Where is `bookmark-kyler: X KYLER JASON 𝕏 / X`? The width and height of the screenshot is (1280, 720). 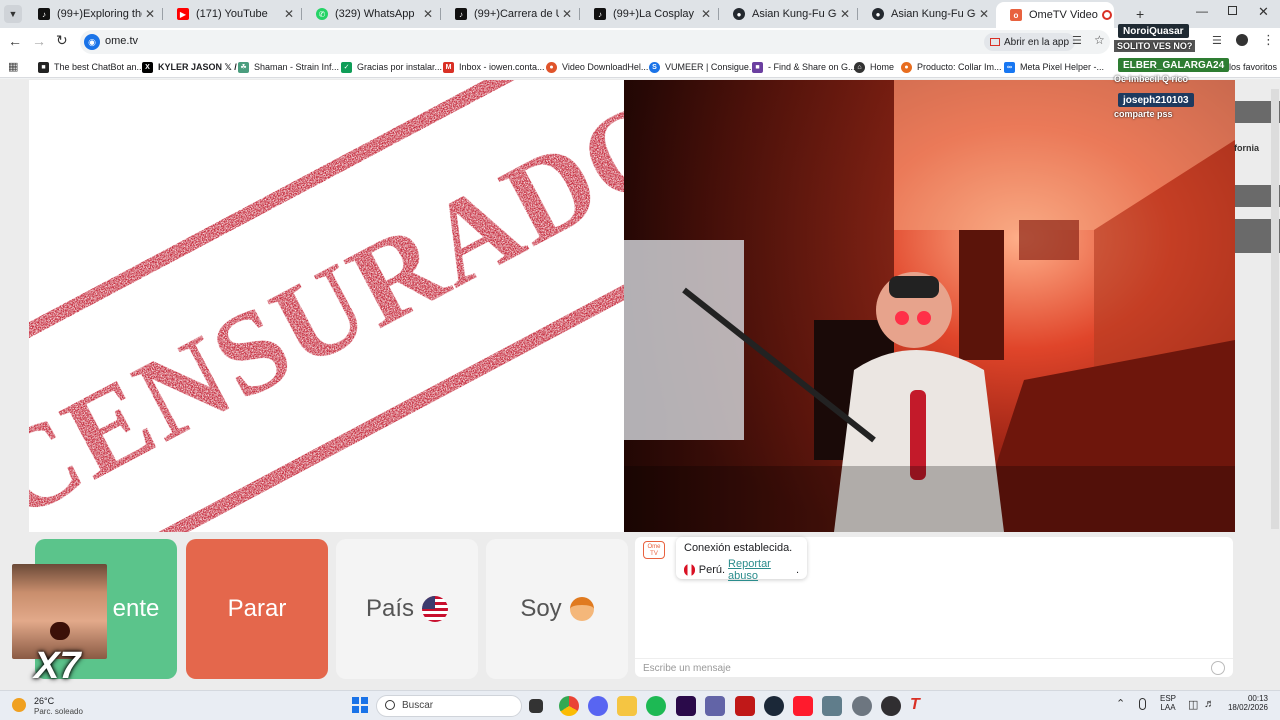
bookmark-kyler: X KYLER JASON 𝕏 / X is located at coordinates (193, 67).